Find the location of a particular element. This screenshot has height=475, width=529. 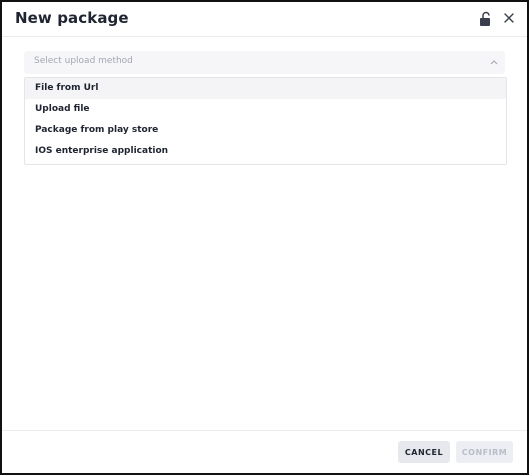

dialog-title: New package is located at coordinates (72, 18).